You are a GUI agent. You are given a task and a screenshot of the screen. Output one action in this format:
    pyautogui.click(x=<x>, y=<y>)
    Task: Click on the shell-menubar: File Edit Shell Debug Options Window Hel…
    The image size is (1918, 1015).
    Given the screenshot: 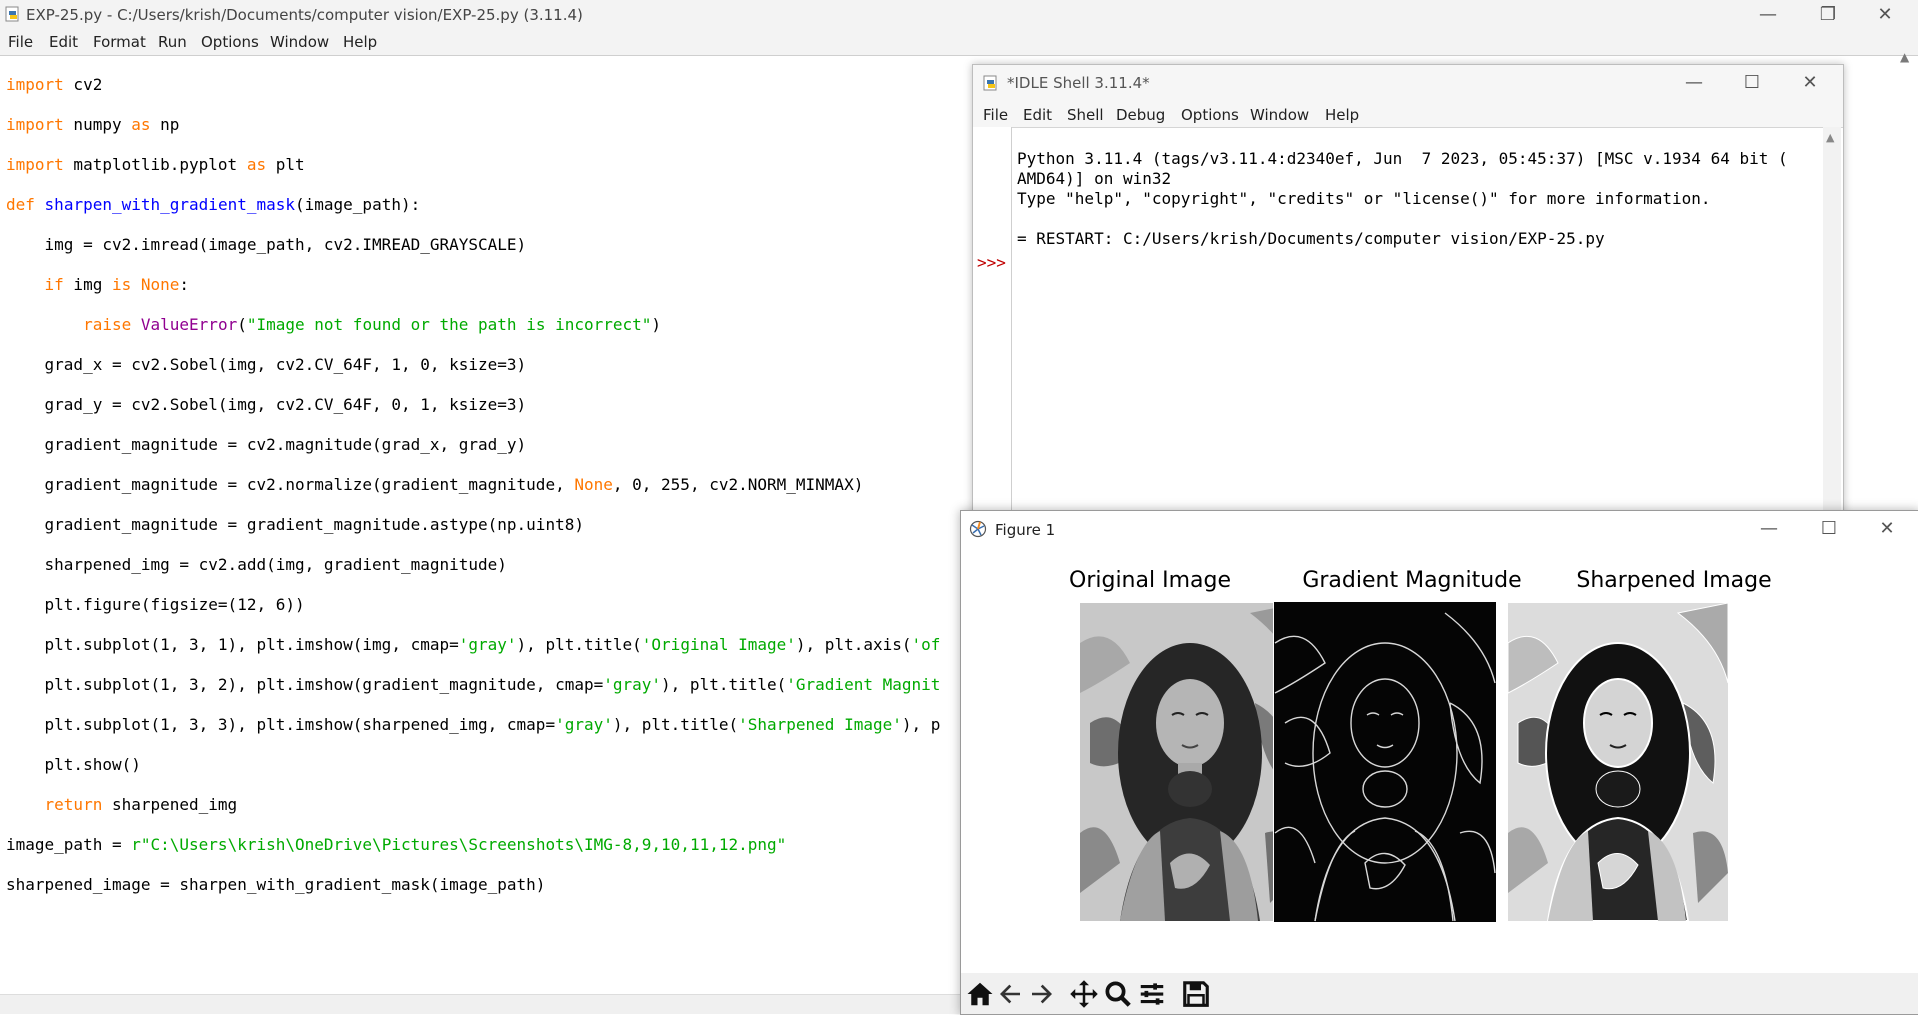 What is the action you would take?
    pyautogui.click(x=1408, y=114)
    